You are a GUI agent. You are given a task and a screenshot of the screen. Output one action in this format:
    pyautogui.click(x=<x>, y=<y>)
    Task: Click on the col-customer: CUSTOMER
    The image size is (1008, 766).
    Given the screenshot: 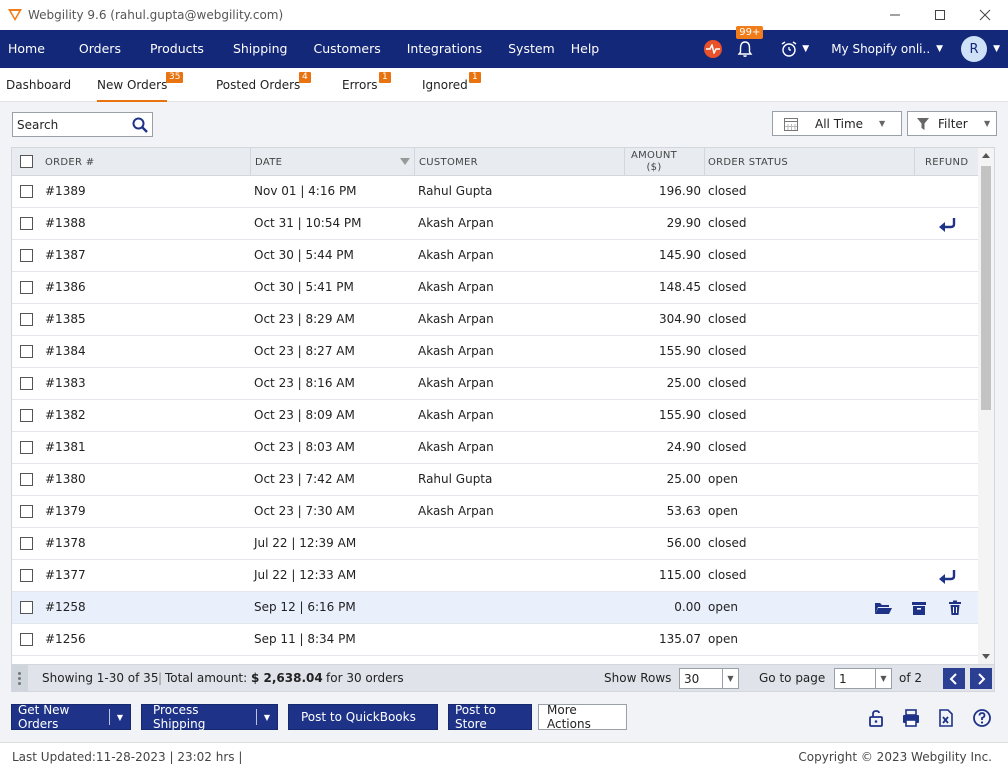 What is the action you would take?
    pyautogui.click(x=448, y=162)
    